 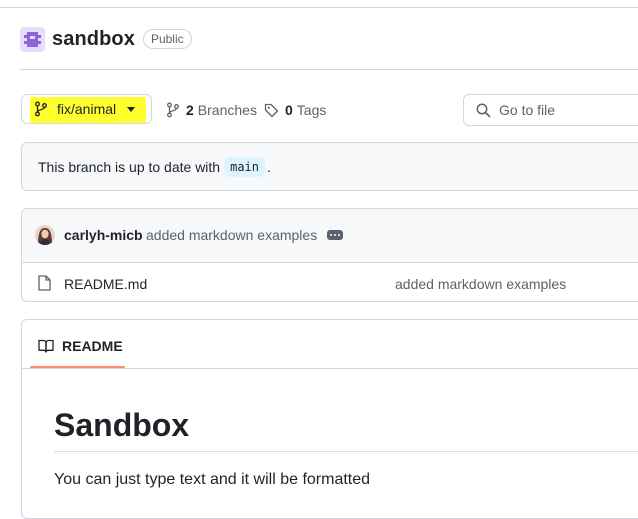 I want to click on latest-commit-row: carlyh-micb added markdown examples, so click(x=330, y=236).